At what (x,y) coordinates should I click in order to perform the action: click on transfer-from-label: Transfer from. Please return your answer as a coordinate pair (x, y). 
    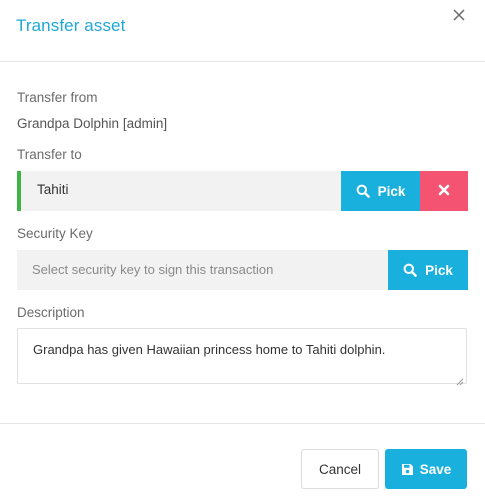
    Looking at the image, I should click on (57, 97).